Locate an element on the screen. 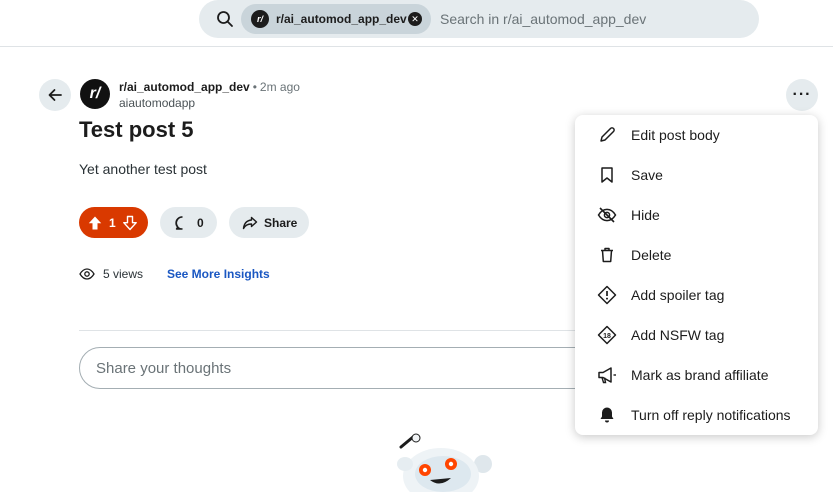 The image size is (833, 492). share-button: Share is located at coordinates (269, 222).